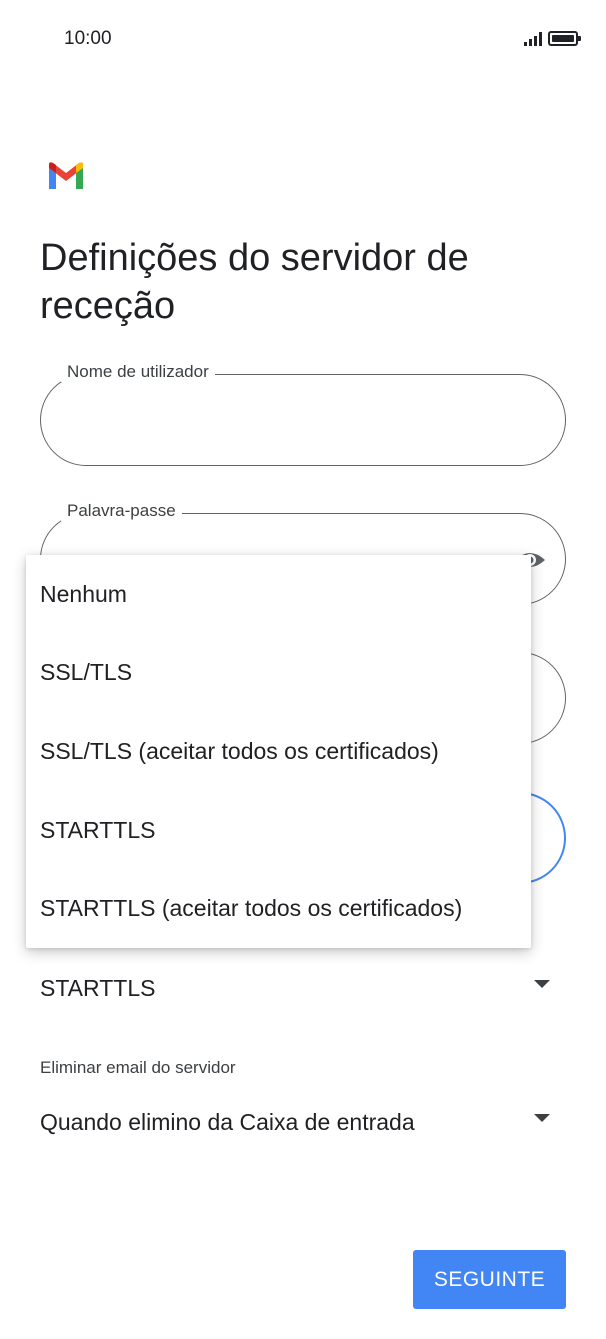  Describe the element at coordinates (300, 988) in the screenshot. I see `security-select: STARTTLS` at that location.